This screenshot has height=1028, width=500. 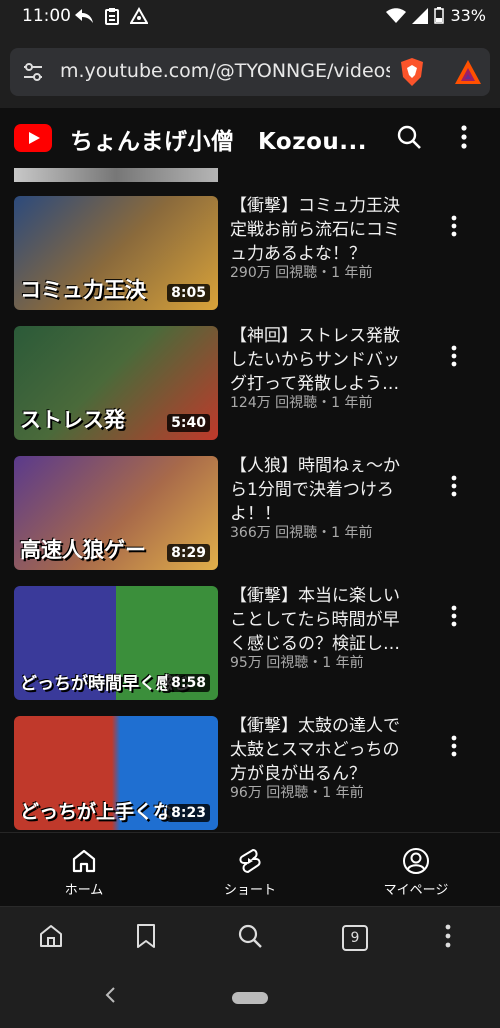 What do you see at coordinates (51, 936) in the screenshot?
I see `browser-home-icon` at bounding box center [51, 936].